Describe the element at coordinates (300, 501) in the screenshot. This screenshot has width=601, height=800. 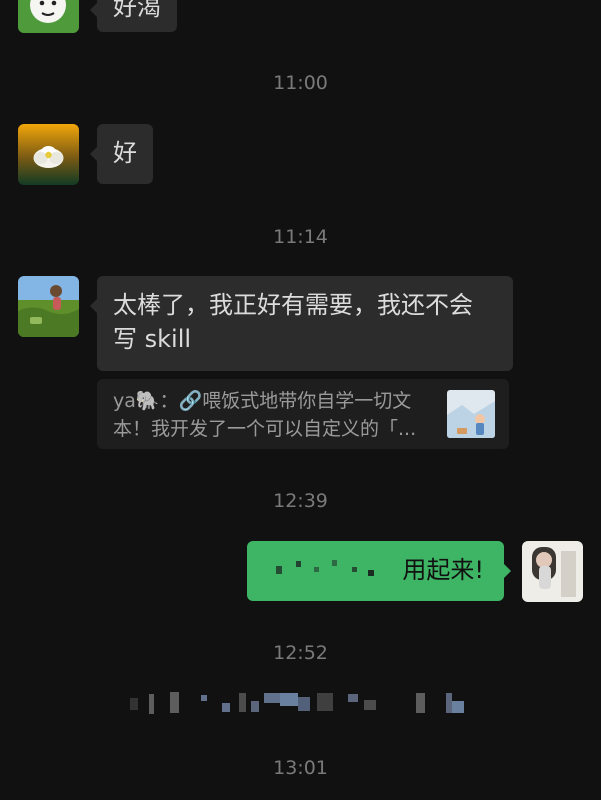
I see `timestamp-1239: 12:39` at that location.